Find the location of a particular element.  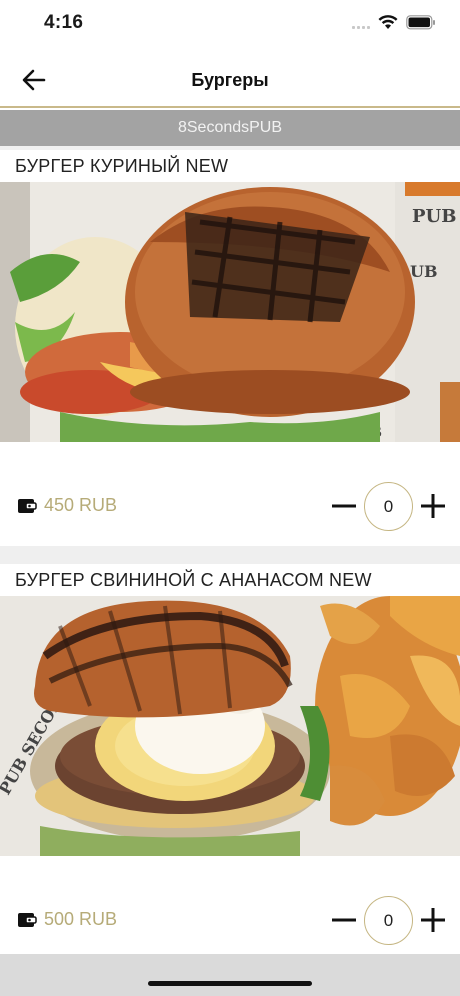

product-title: БУРГЕР КУРИНЫЙ NEW is located at coordinates (122, 166).